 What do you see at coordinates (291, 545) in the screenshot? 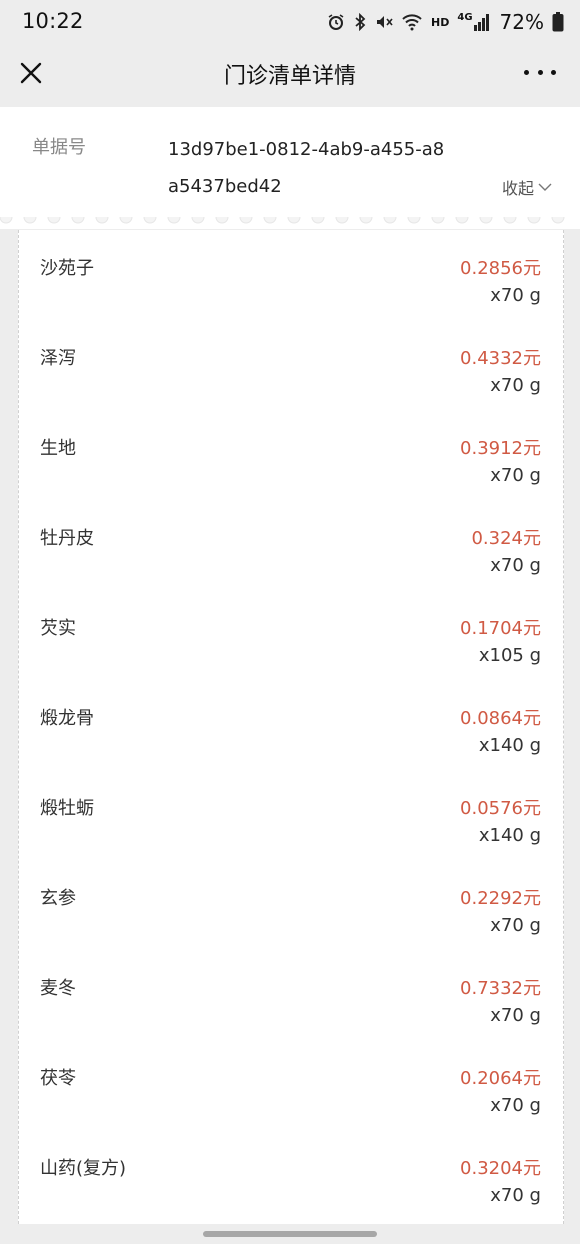
I see `list-item: 牡丹皮 0.324元 x70 g` at bounding box center [291, 545].